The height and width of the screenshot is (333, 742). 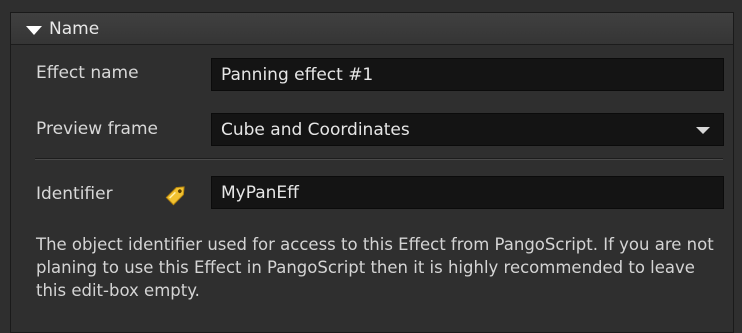 I want to click on section-divider, so click(x=379, y=159).